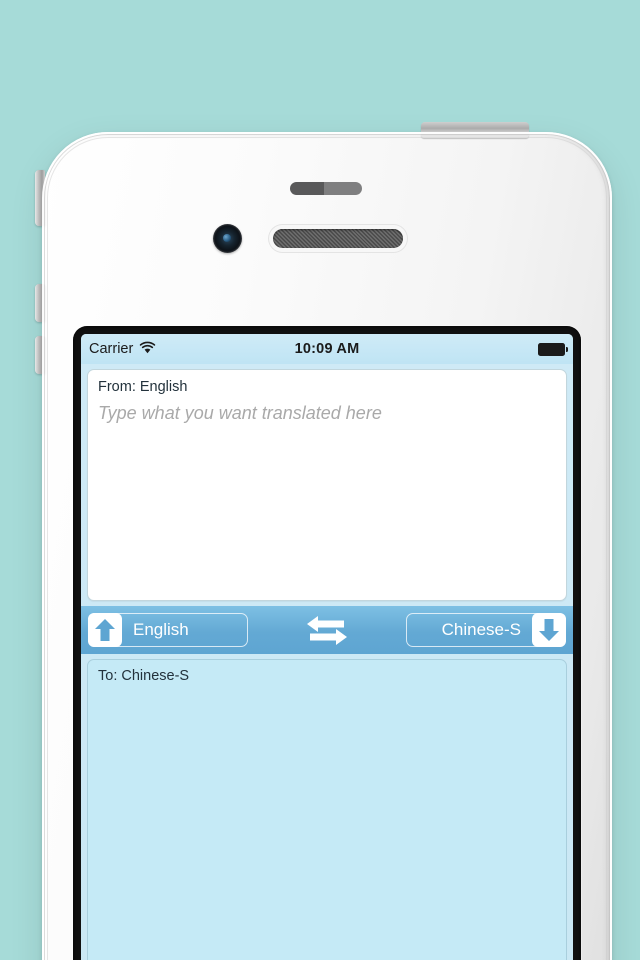  I want to click on target-language-label: To: Chinese-S, so click(144, 676).